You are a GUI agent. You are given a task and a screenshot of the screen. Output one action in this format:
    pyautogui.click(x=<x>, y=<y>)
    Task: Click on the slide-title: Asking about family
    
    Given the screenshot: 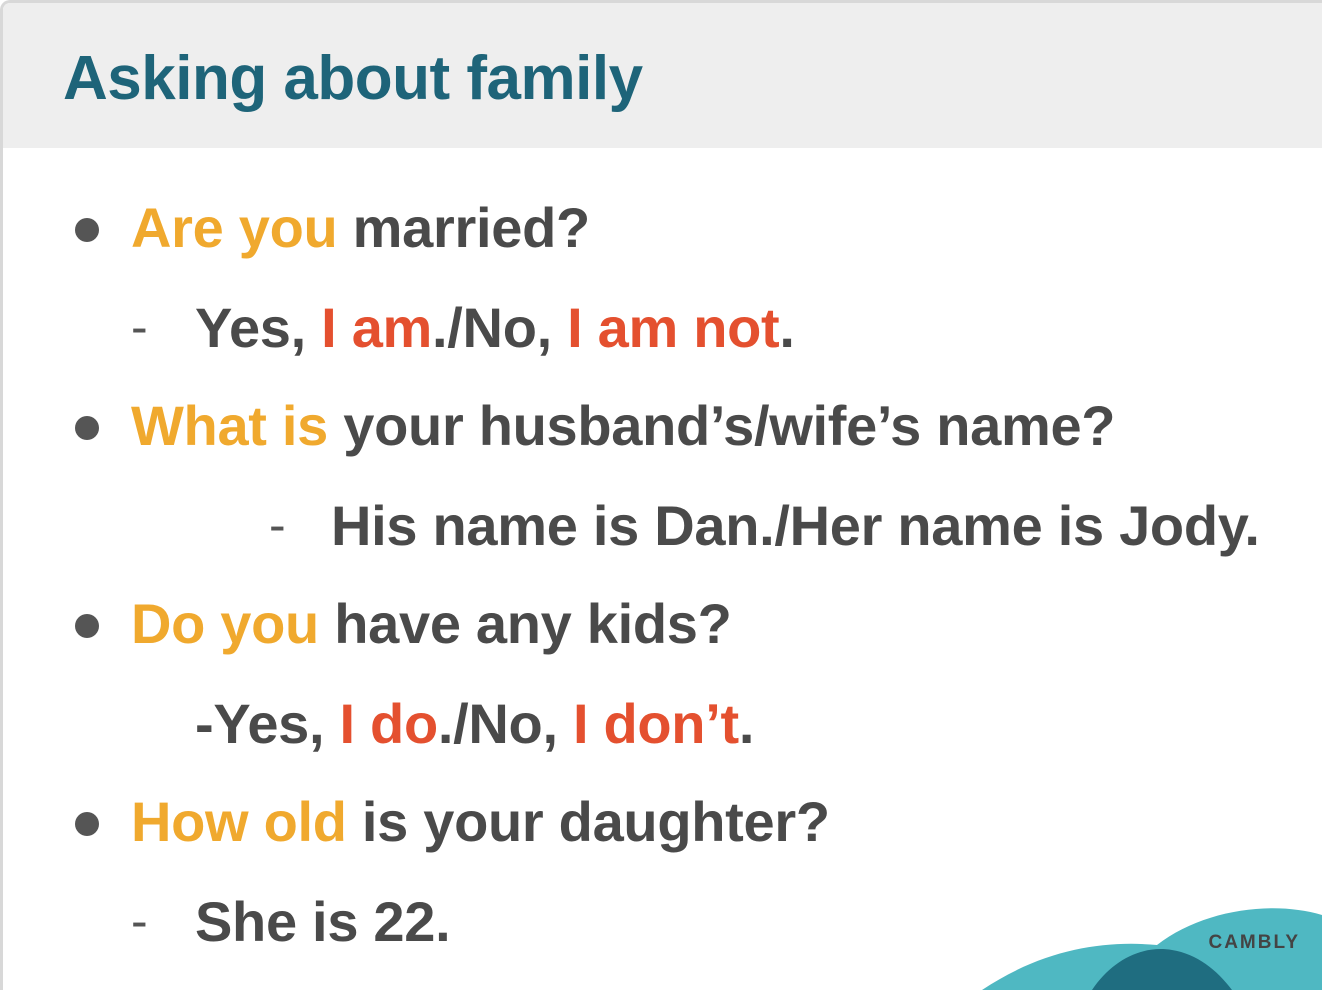 What is the action you would take?
    pyautogui.click(x=353, y=78)
    